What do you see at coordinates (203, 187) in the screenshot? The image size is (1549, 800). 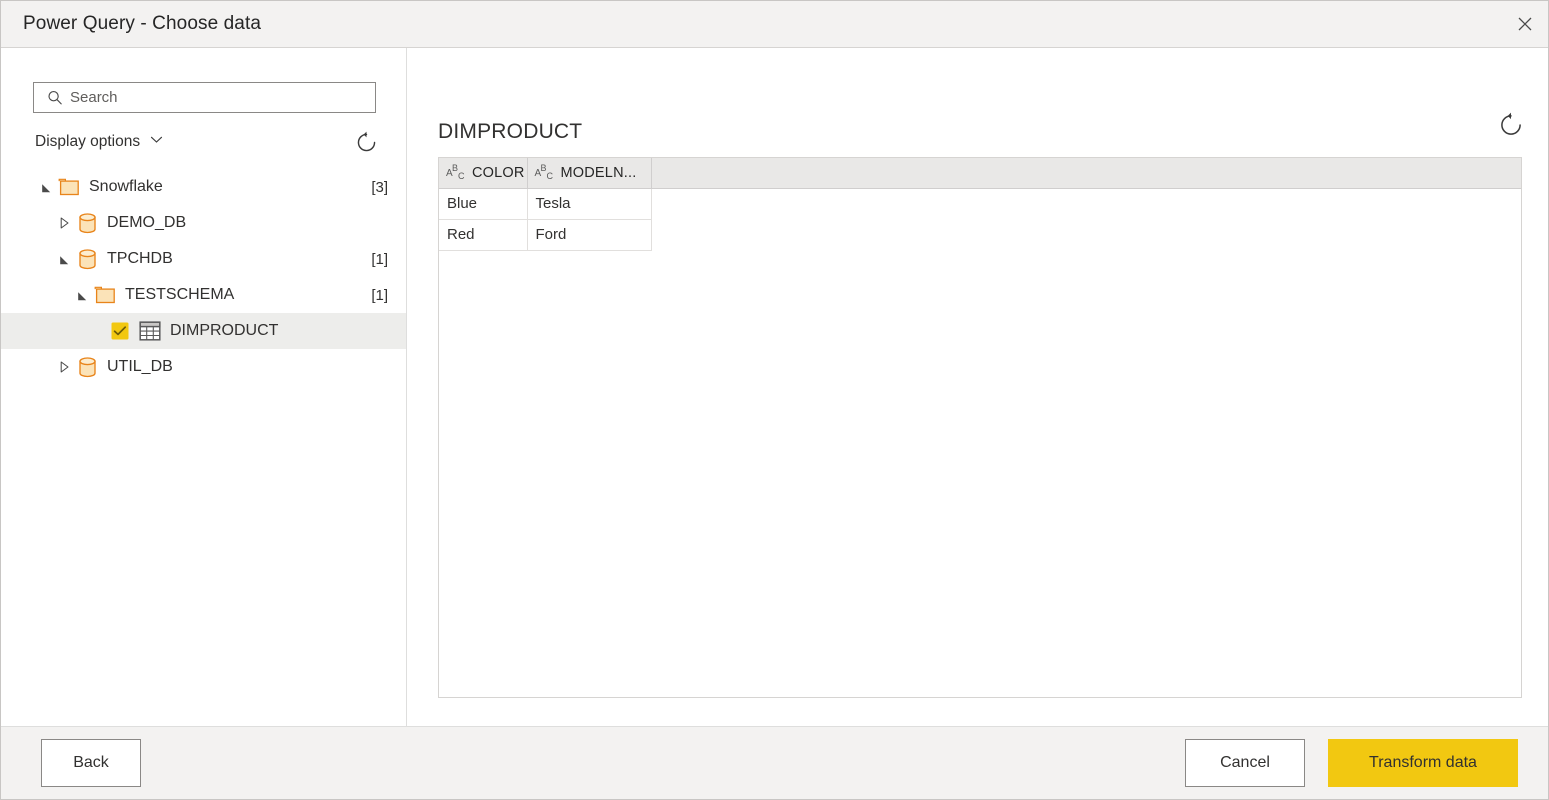 I see `tree-item-snowflake: Snowflake [3]` at bounding box center [203, 187].